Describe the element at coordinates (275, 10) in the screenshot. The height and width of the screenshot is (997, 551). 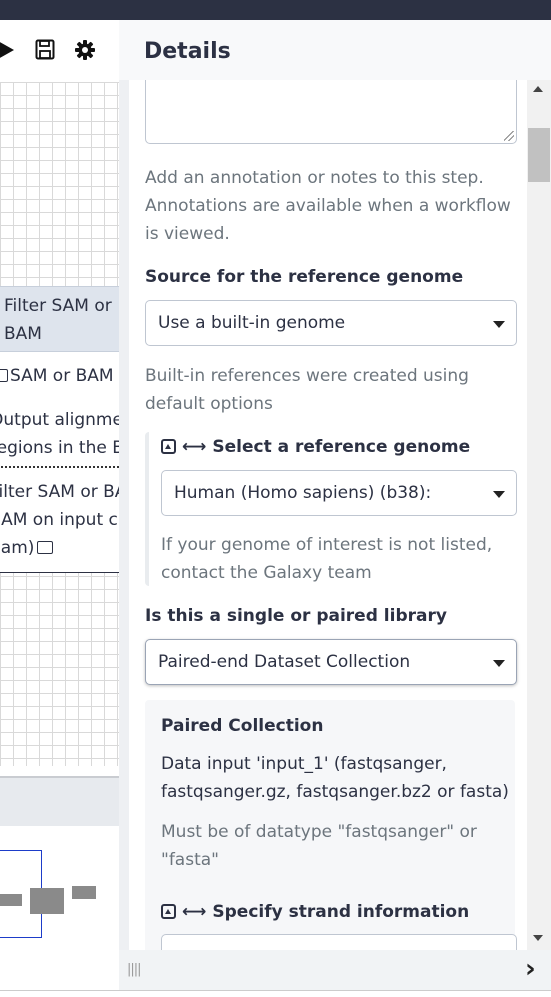
I see `top-navbar` at that location.